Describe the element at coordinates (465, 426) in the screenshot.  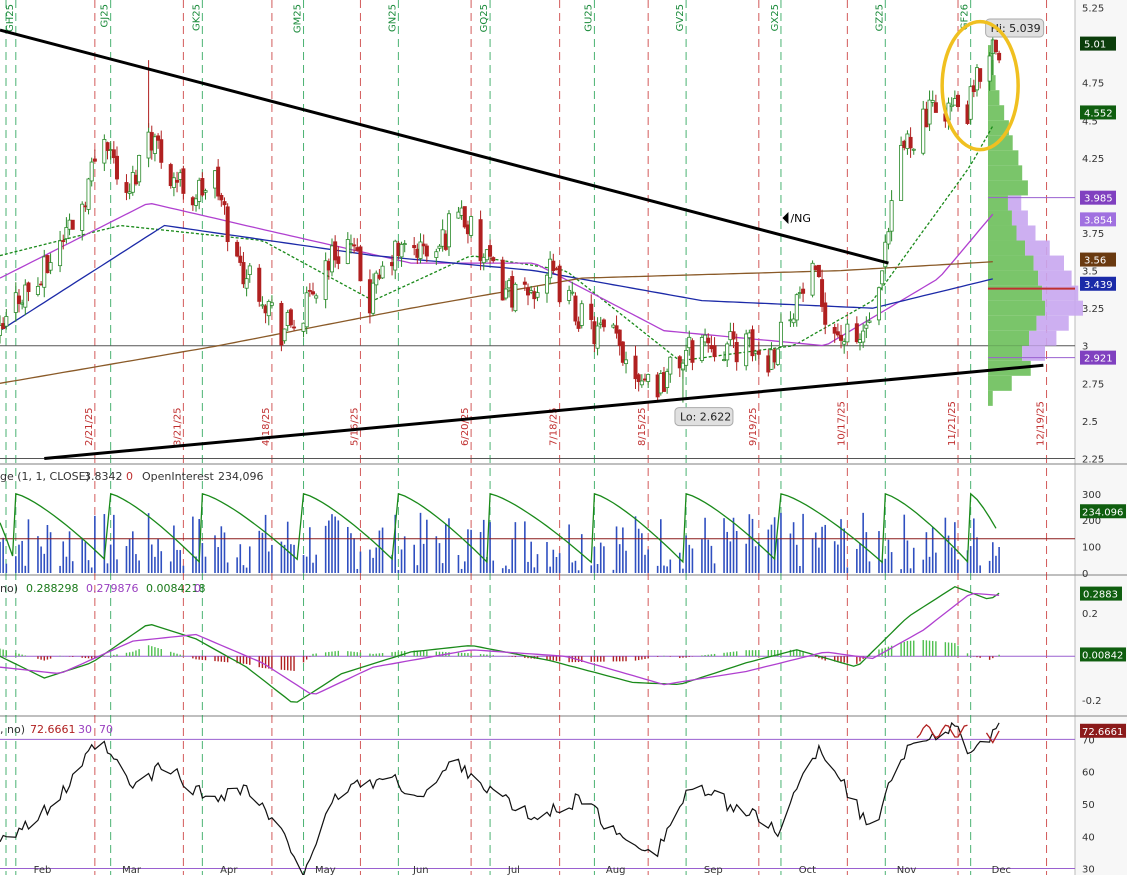
I see `expiry-label: 6/20/25` at that location.